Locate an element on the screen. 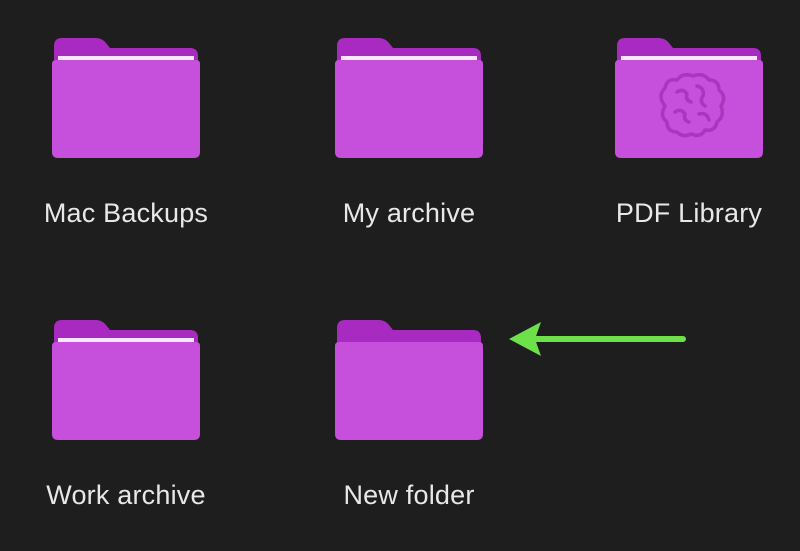 This screenshot has height=551, width=800. folder-work-archive: Work archive is located at coordinates (126, 434).